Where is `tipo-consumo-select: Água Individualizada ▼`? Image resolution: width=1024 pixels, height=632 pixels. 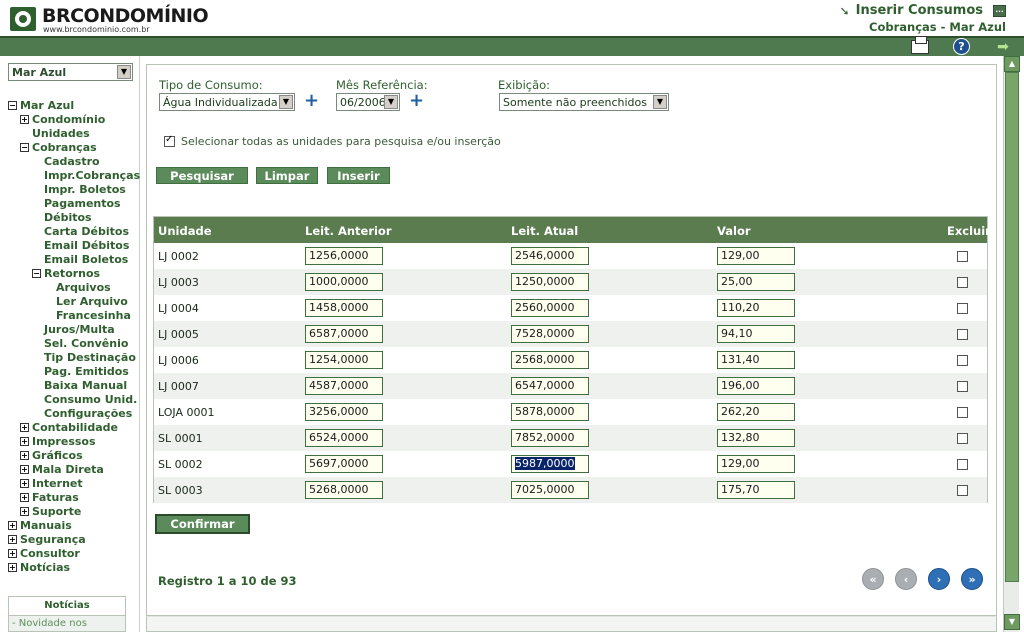 tipo-consumo-select: Água Individualizada ▼ is located at coordinates (227, 102).